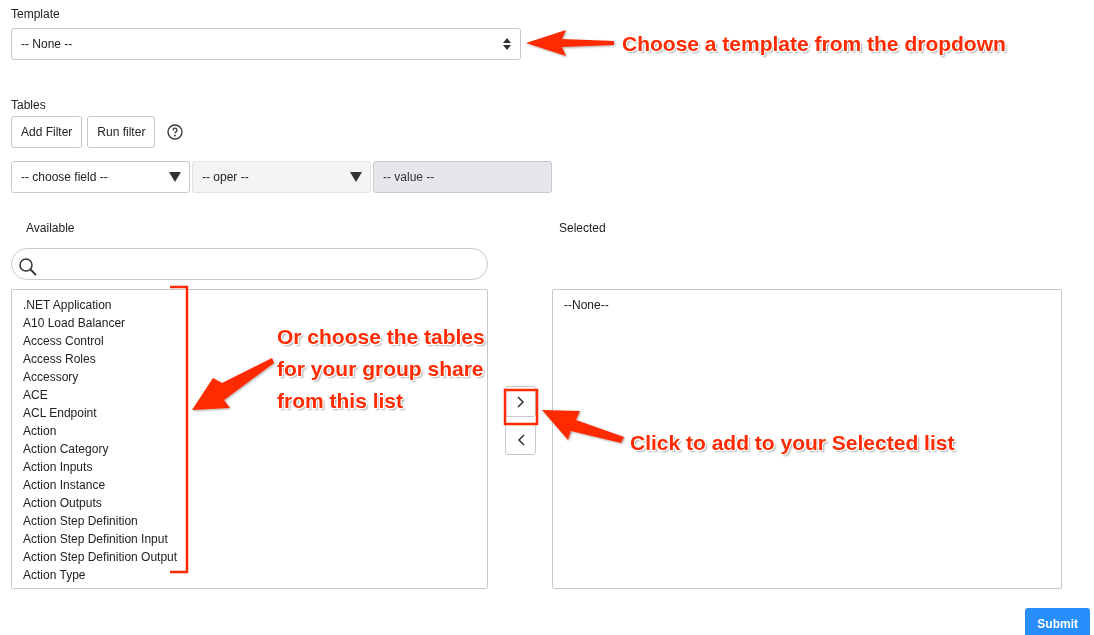 This screenshot has width=1094, height=635. I want to click on filter-button: Add Filter, so click(47, 132).